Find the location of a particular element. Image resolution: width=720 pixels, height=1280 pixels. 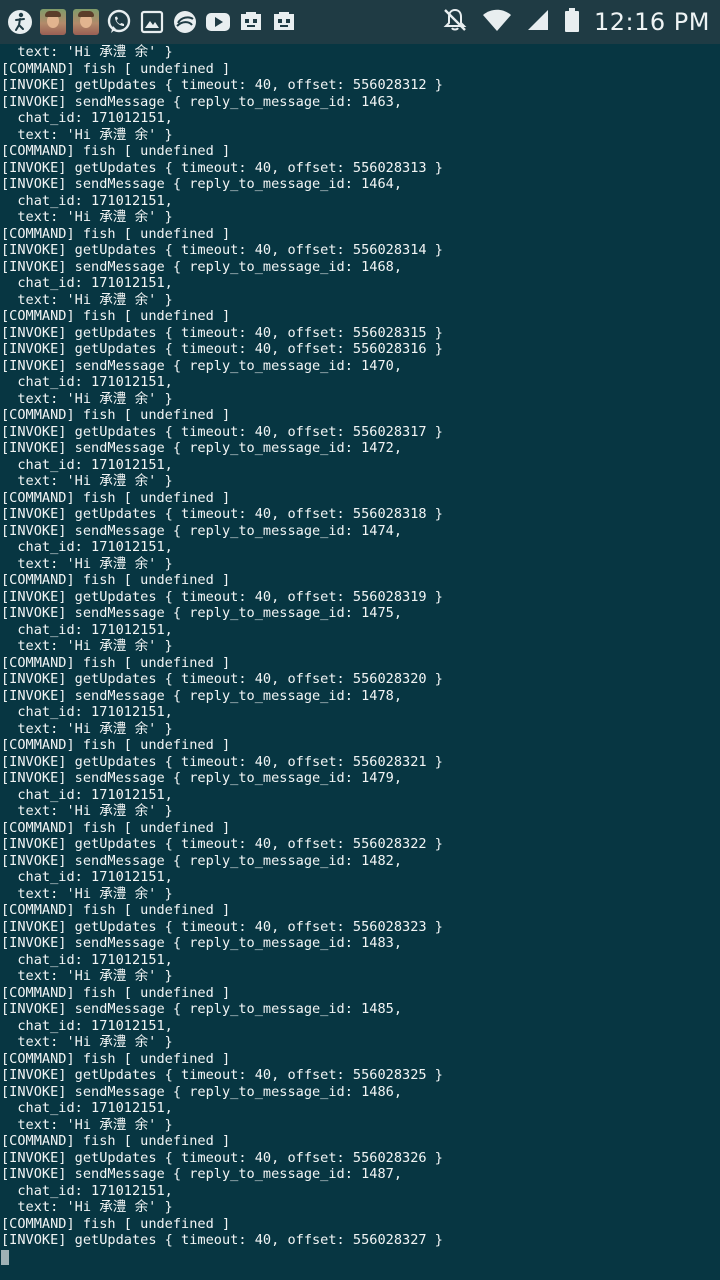

battery-icon is located at coordinates (572, 22).